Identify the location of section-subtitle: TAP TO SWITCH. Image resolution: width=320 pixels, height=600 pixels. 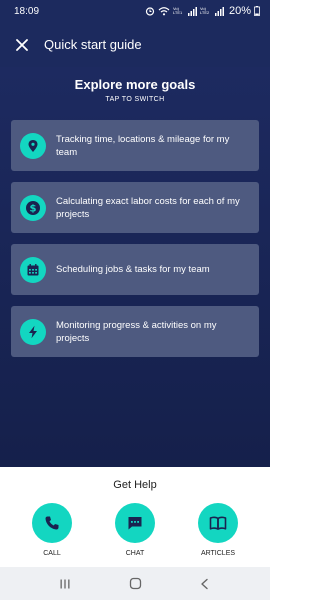
(135, 99).